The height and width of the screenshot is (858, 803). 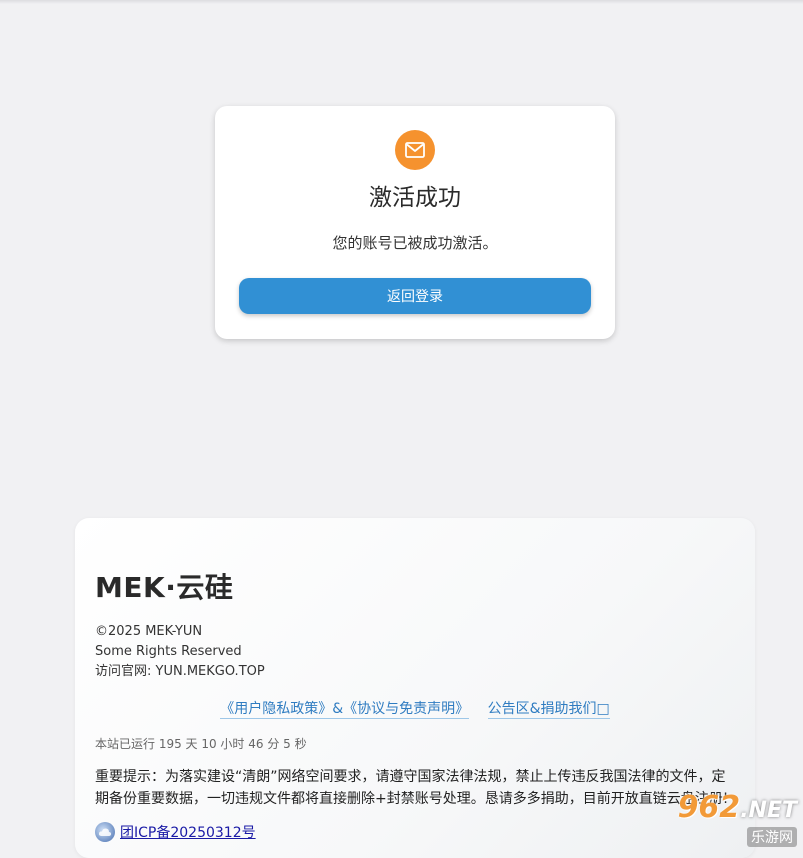 I want to click on footer-brand: MEK·云硅, so click(x=164, y=587).